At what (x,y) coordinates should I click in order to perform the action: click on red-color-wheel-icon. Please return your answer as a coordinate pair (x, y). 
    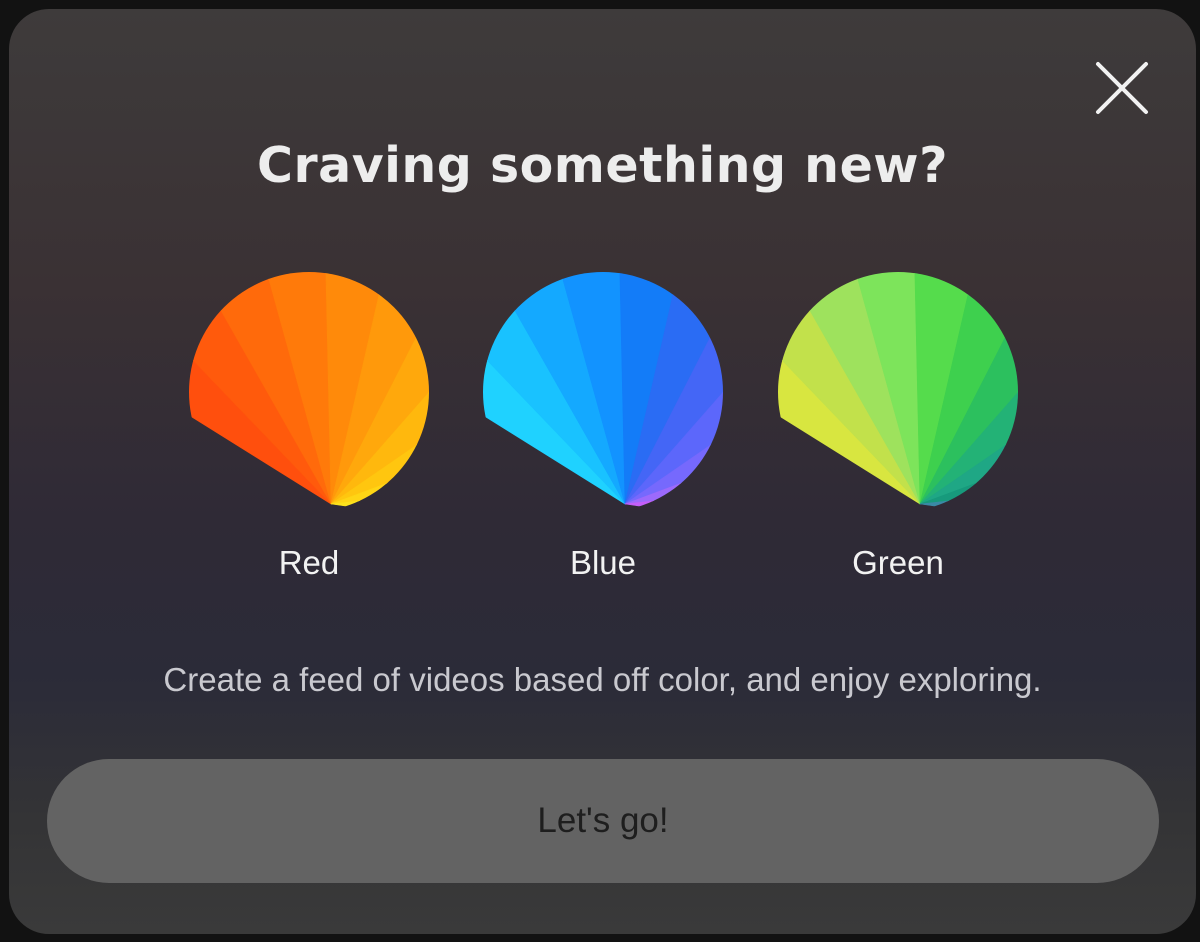
    Looking at the image, I should click on (309, 392).